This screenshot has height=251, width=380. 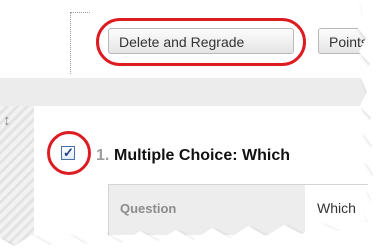 I want to click on question-text: Which, so click(x=336, y=208).